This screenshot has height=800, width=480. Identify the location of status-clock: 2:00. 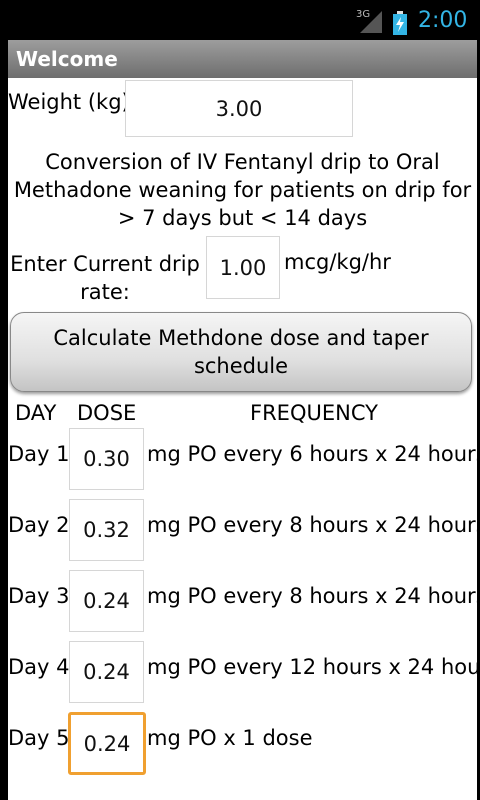
(443, 20).